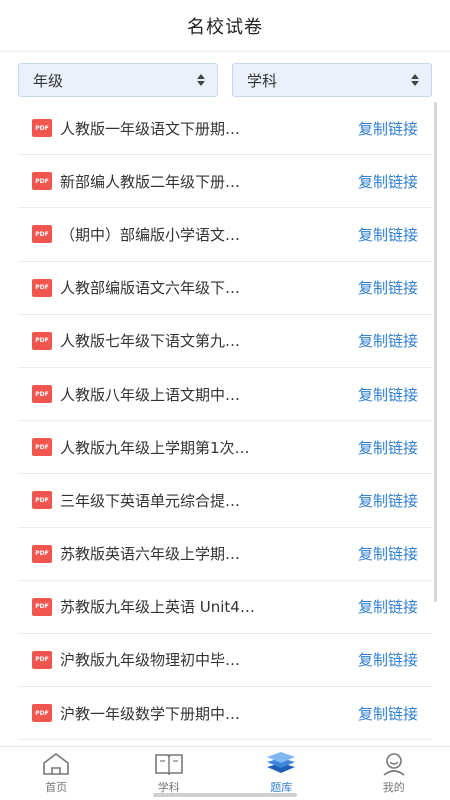 This screenshot has height=800, width=450. I want to click on user-icon, so click(394, 764).